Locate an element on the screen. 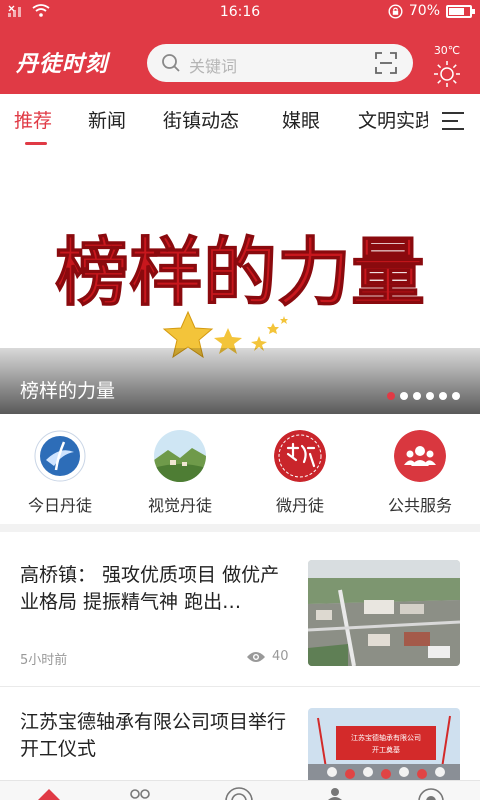 This screenshot has height=800, width=480. aerial-town-image is located at coordinates (384, 613).